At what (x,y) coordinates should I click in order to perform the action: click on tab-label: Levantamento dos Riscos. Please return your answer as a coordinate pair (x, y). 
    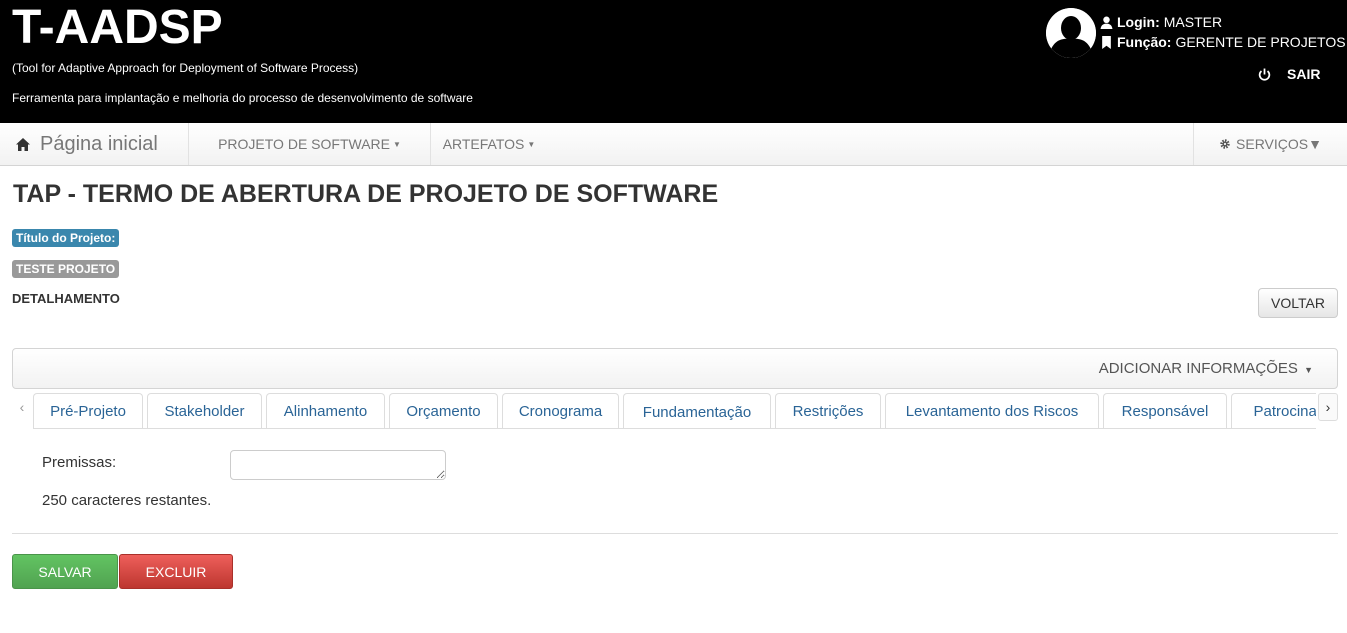
    Looking at the image, I should click on (992, 411).